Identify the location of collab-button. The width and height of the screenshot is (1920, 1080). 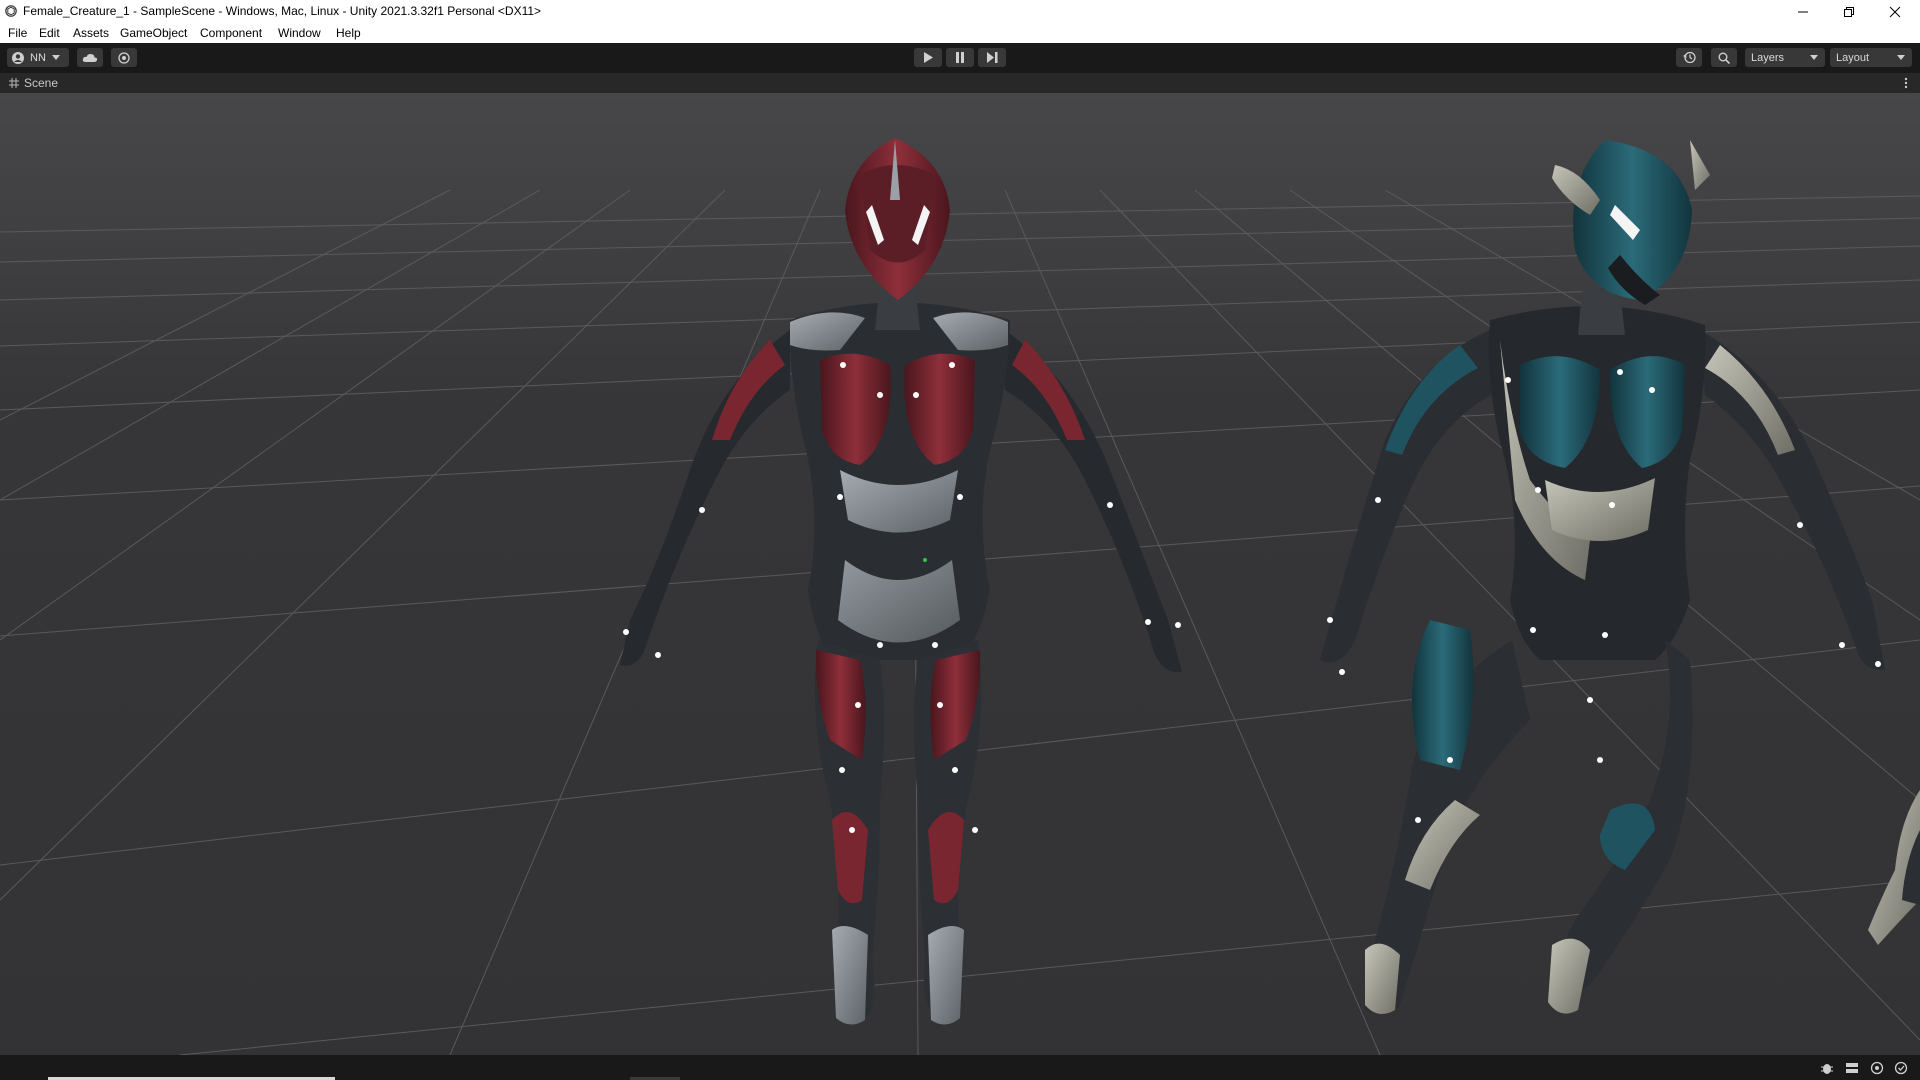
(124, 57).